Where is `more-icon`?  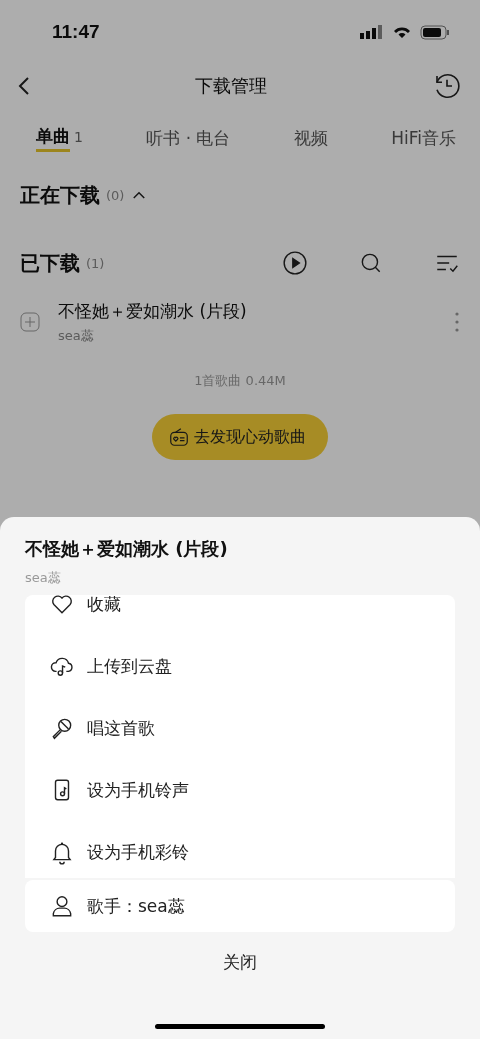 more-icon is located at coordinates (457, 322).